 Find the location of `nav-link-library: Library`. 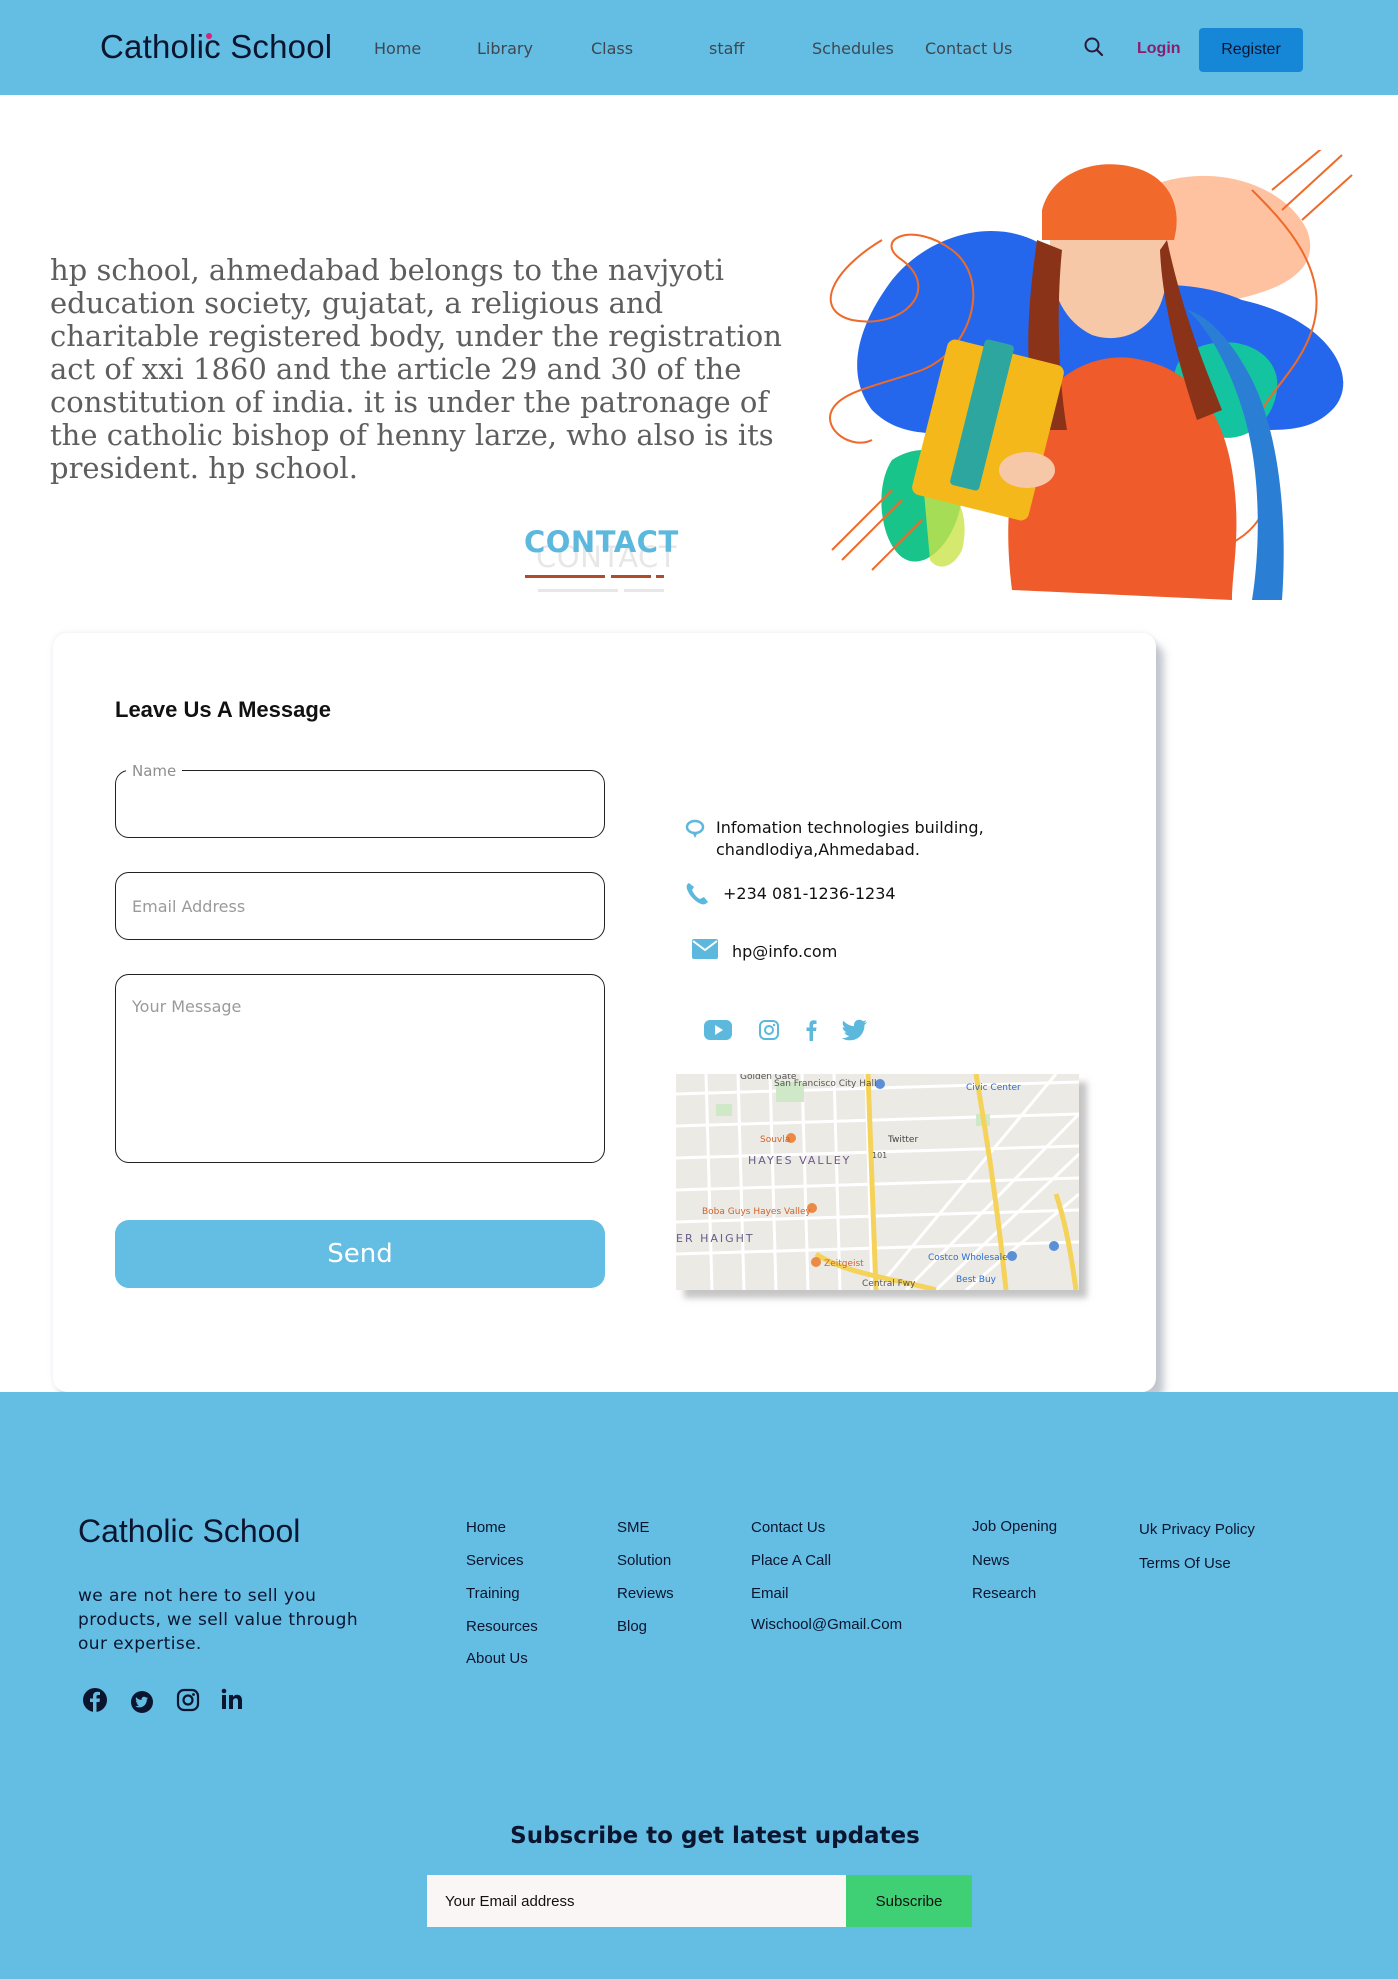

nav-link-library: Library is located at coordinates (505, 48).